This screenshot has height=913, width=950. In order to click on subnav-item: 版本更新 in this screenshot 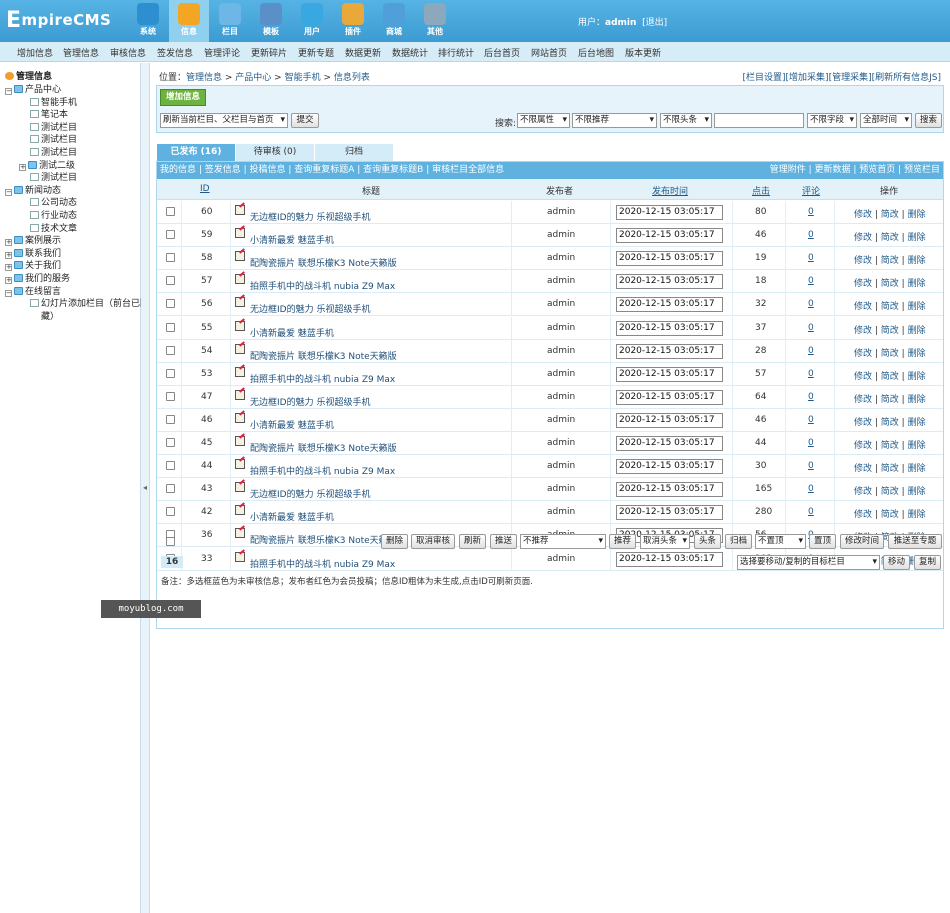, I will do `click(643, 52)`.